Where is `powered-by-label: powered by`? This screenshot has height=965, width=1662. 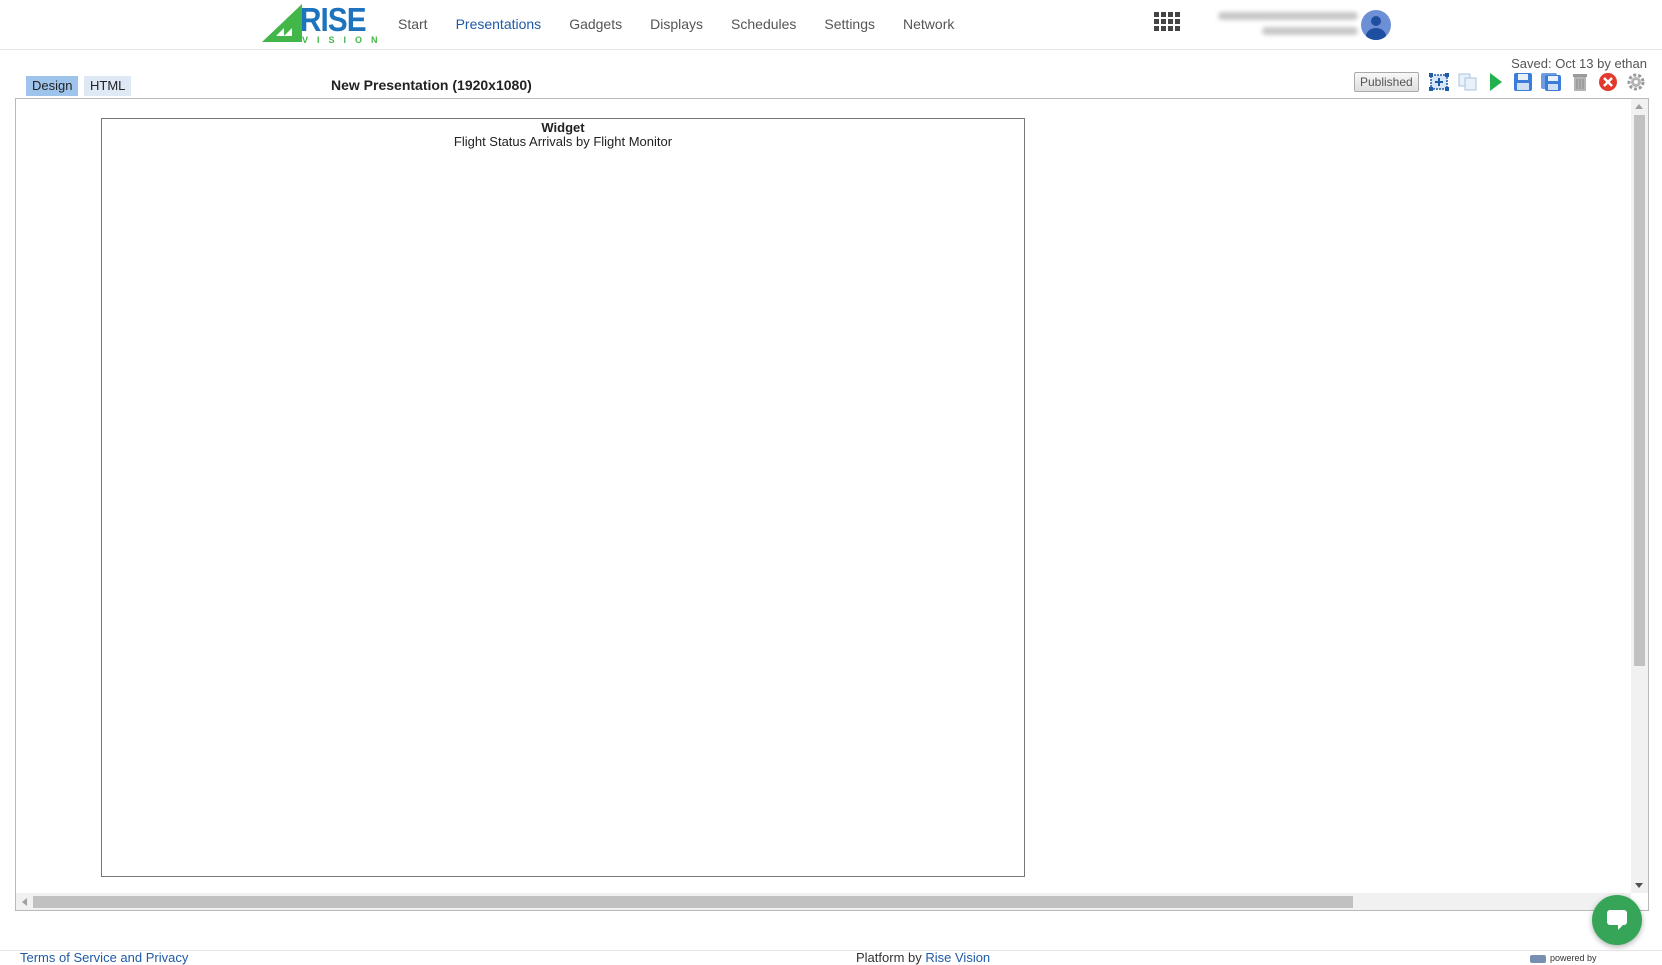
powered-by-label: powered by is located at coordinates (1573, 958).